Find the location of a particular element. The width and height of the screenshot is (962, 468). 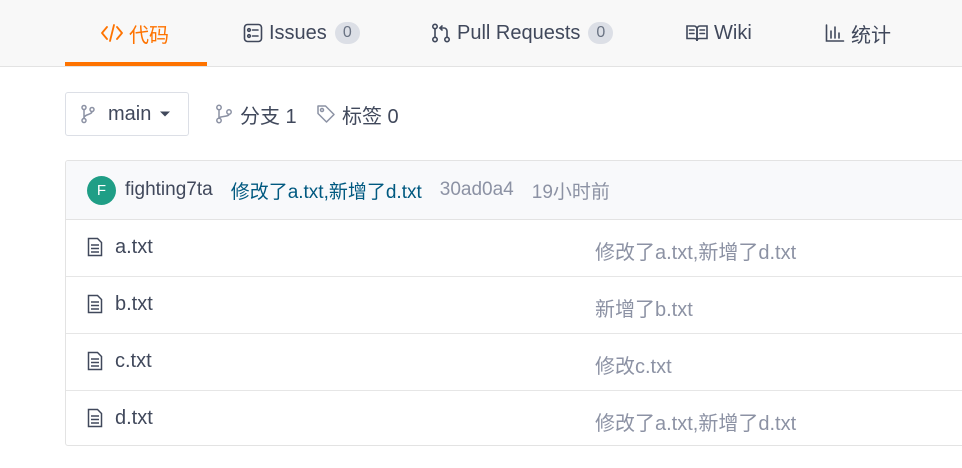

avatar: F is located at coordinates (101, 190).